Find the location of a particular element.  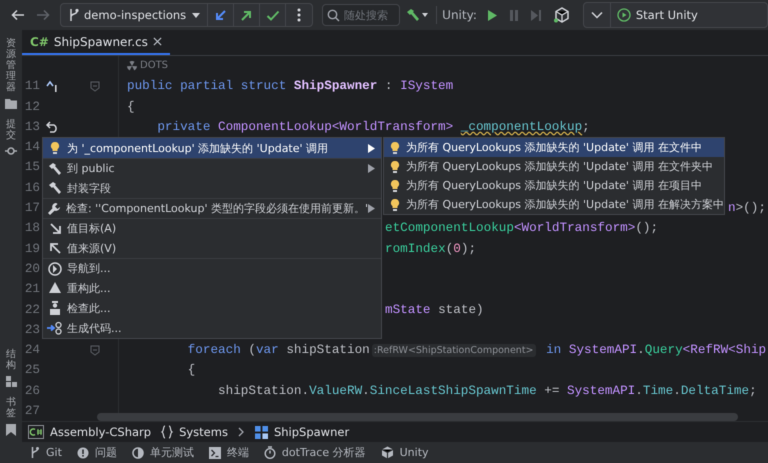

menu-item: 为所有 QueryLookups 添加缺失的 'Update' 调用 在项目中 is located at coordinates (554, 185).